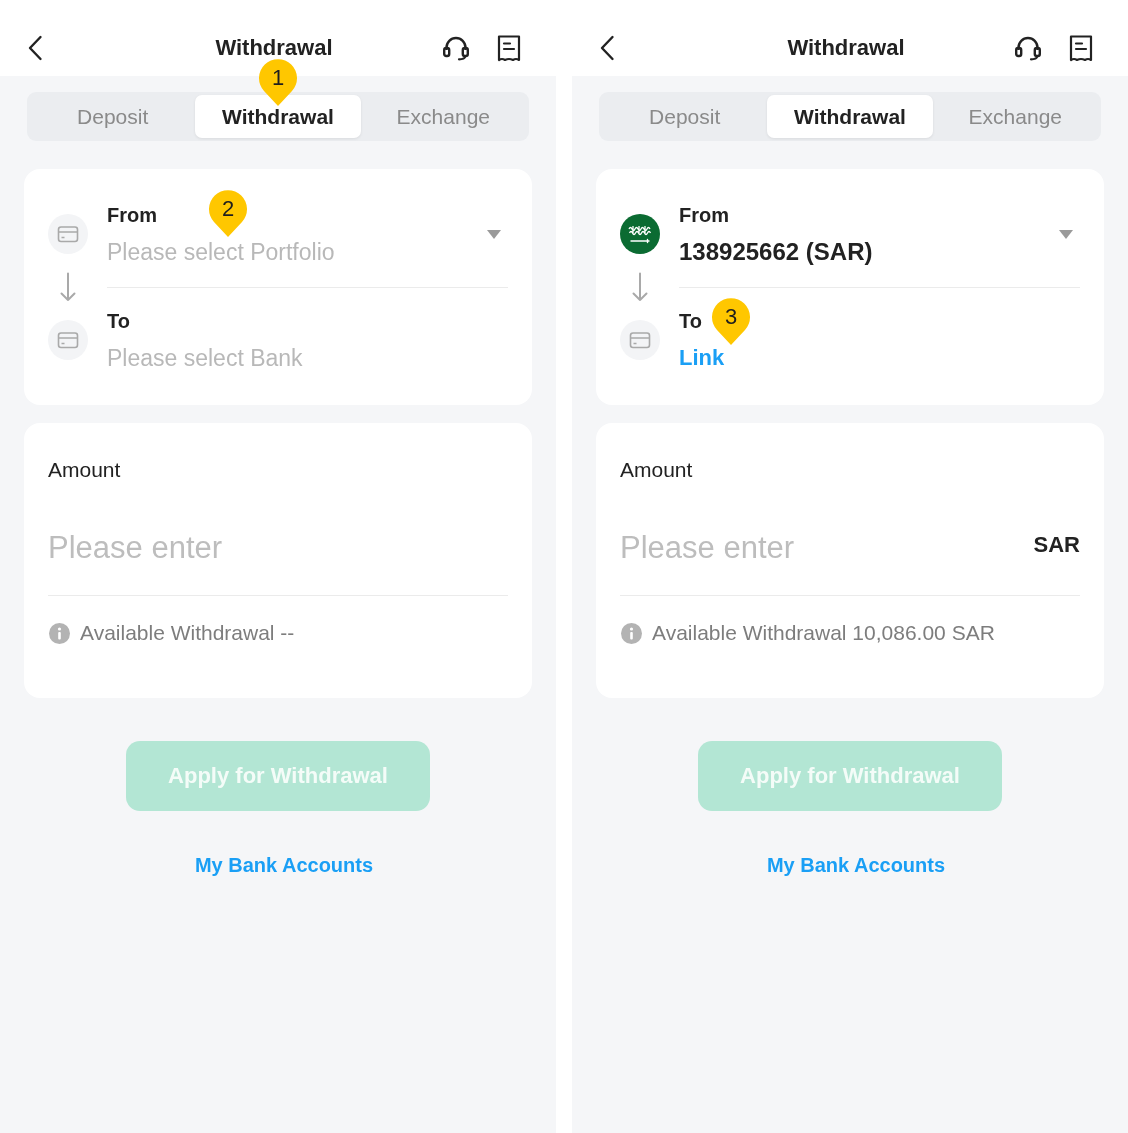 Image resolution: width=1128 pixels, height=1133 pixels. Describe the element at coordinates (776, 252) in the screenshot. I see `account-select: 138925662 (SAR)` at that location.